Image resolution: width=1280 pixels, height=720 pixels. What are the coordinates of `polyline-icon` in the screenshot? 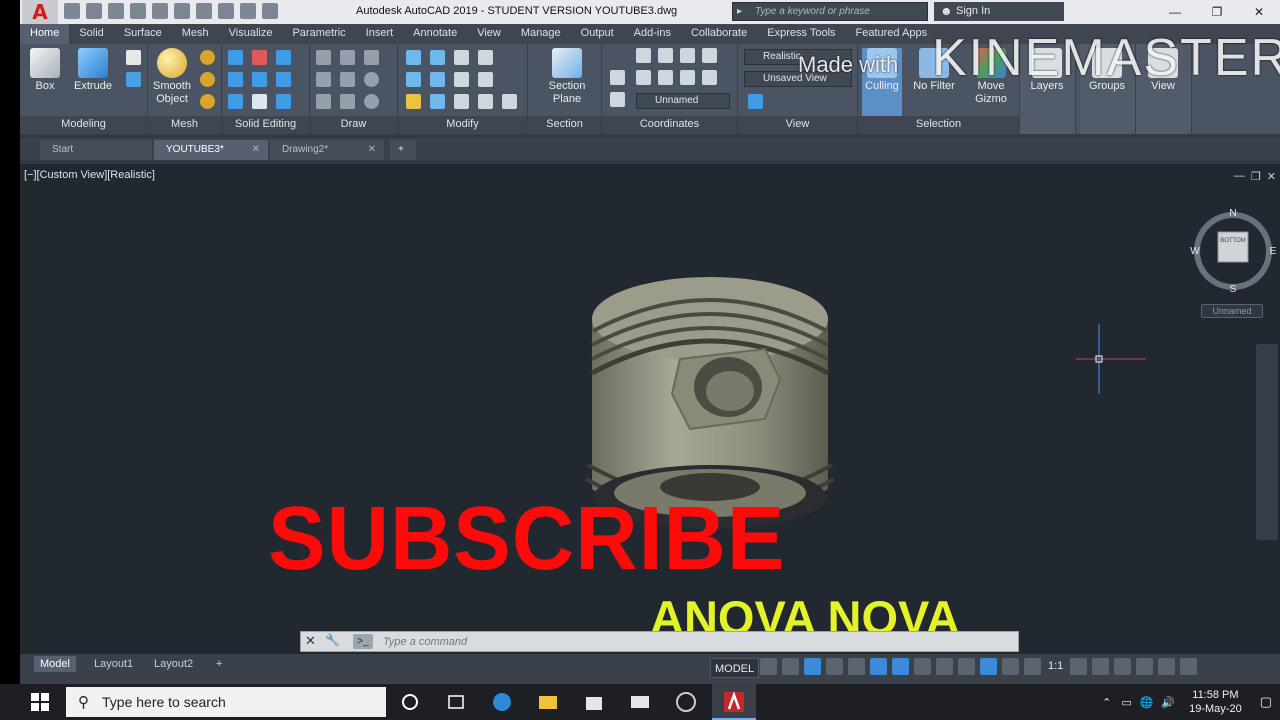 It's located at (323, 57).